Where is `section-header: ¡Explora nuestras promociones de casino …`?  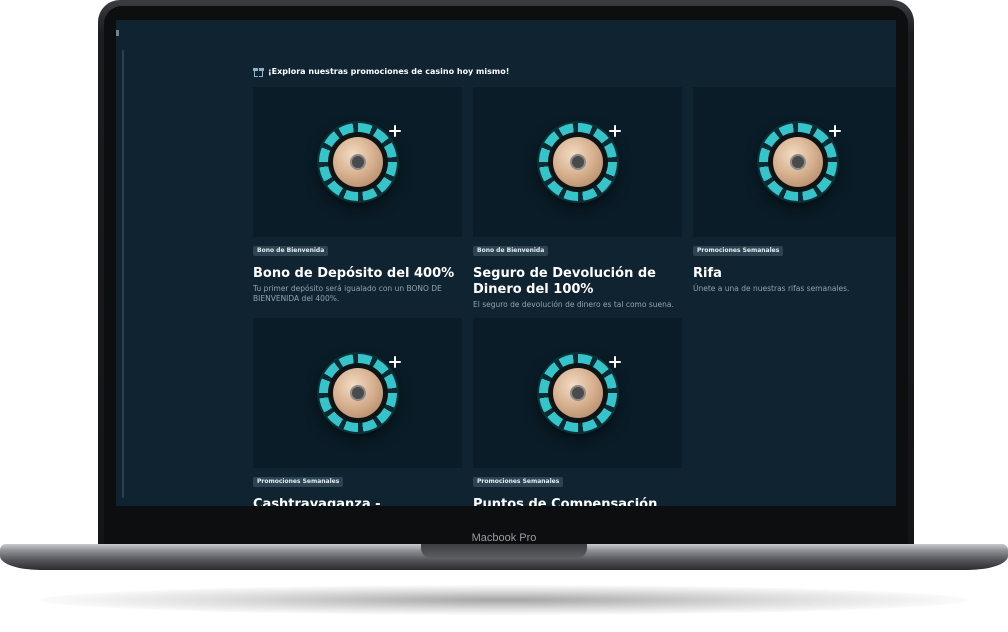
section-header: ¡Explora nuestras promociones de casino … is located at coordinates (381, 71).